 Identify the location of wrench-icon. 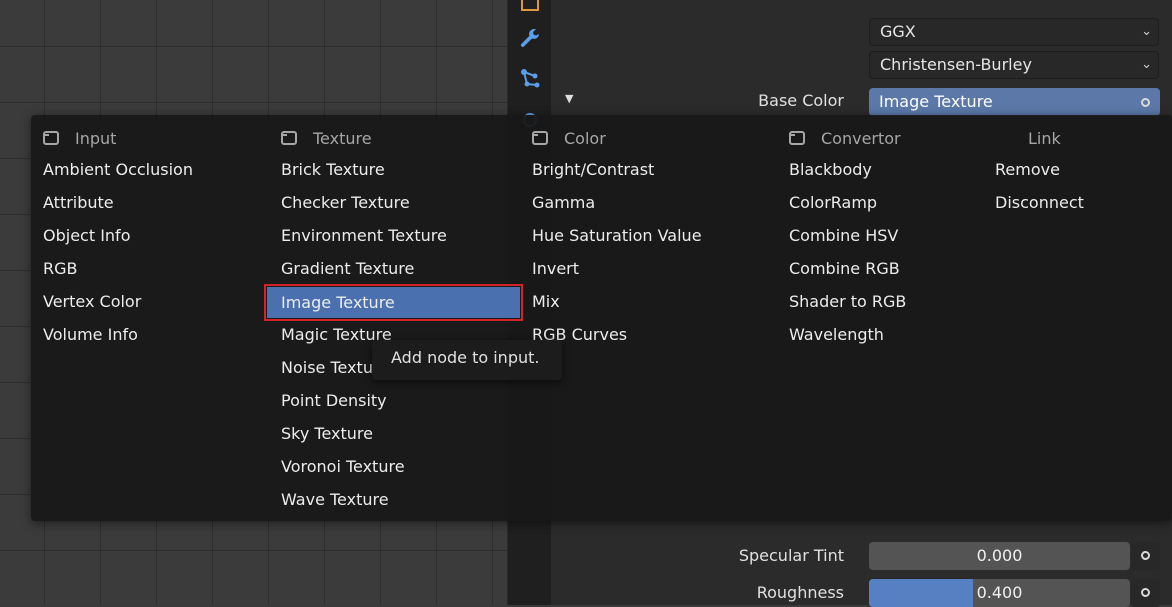
(529, 37).